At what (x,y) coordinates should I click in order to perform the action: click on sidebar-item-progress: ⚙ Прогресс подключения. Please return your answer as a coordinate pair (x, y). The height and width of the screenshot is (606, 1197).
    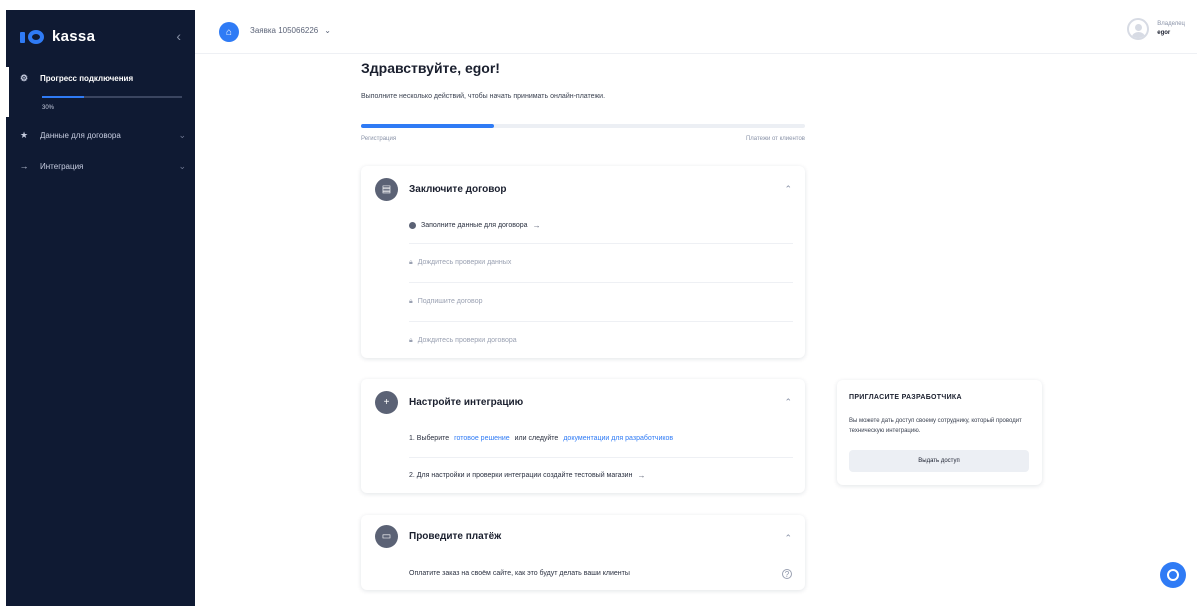
    Looking at the image, I should click on (102, 78).